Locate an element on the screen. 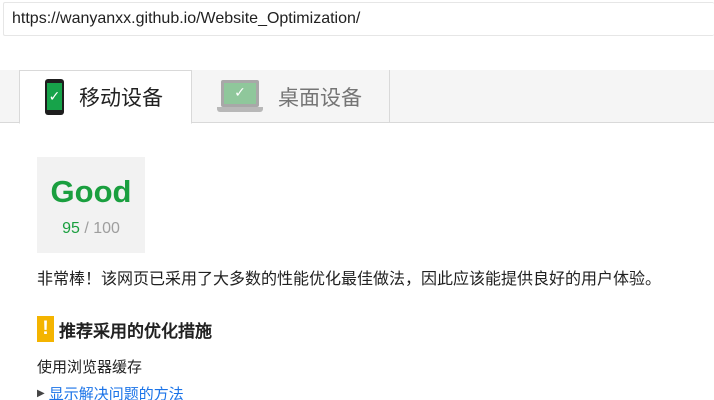 Image resolution: width=714 pixels, height=400 pixels. score-number: 95 / 100 is located at coordinates (91, 229).